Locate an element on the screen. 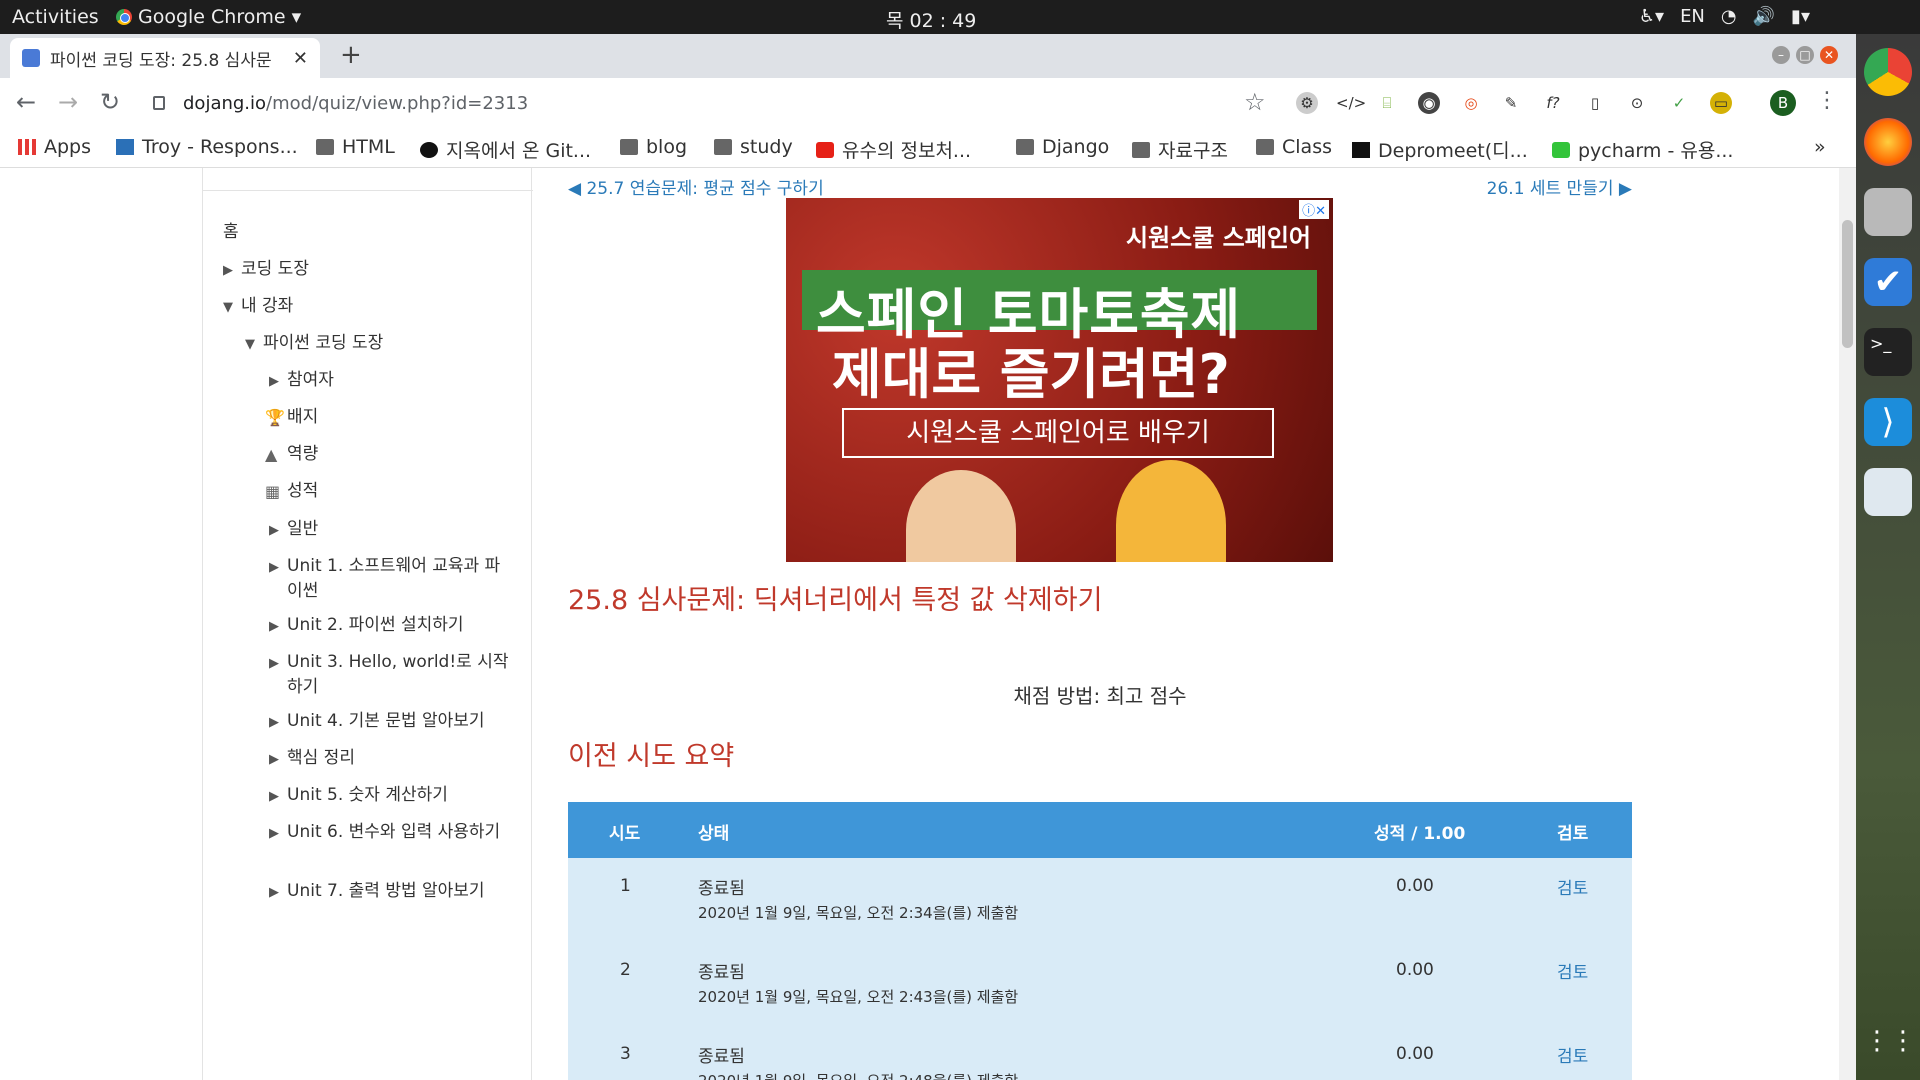 The image size is (1920, 1080). profile-avatar: B is located at coordinates (1783, 103).